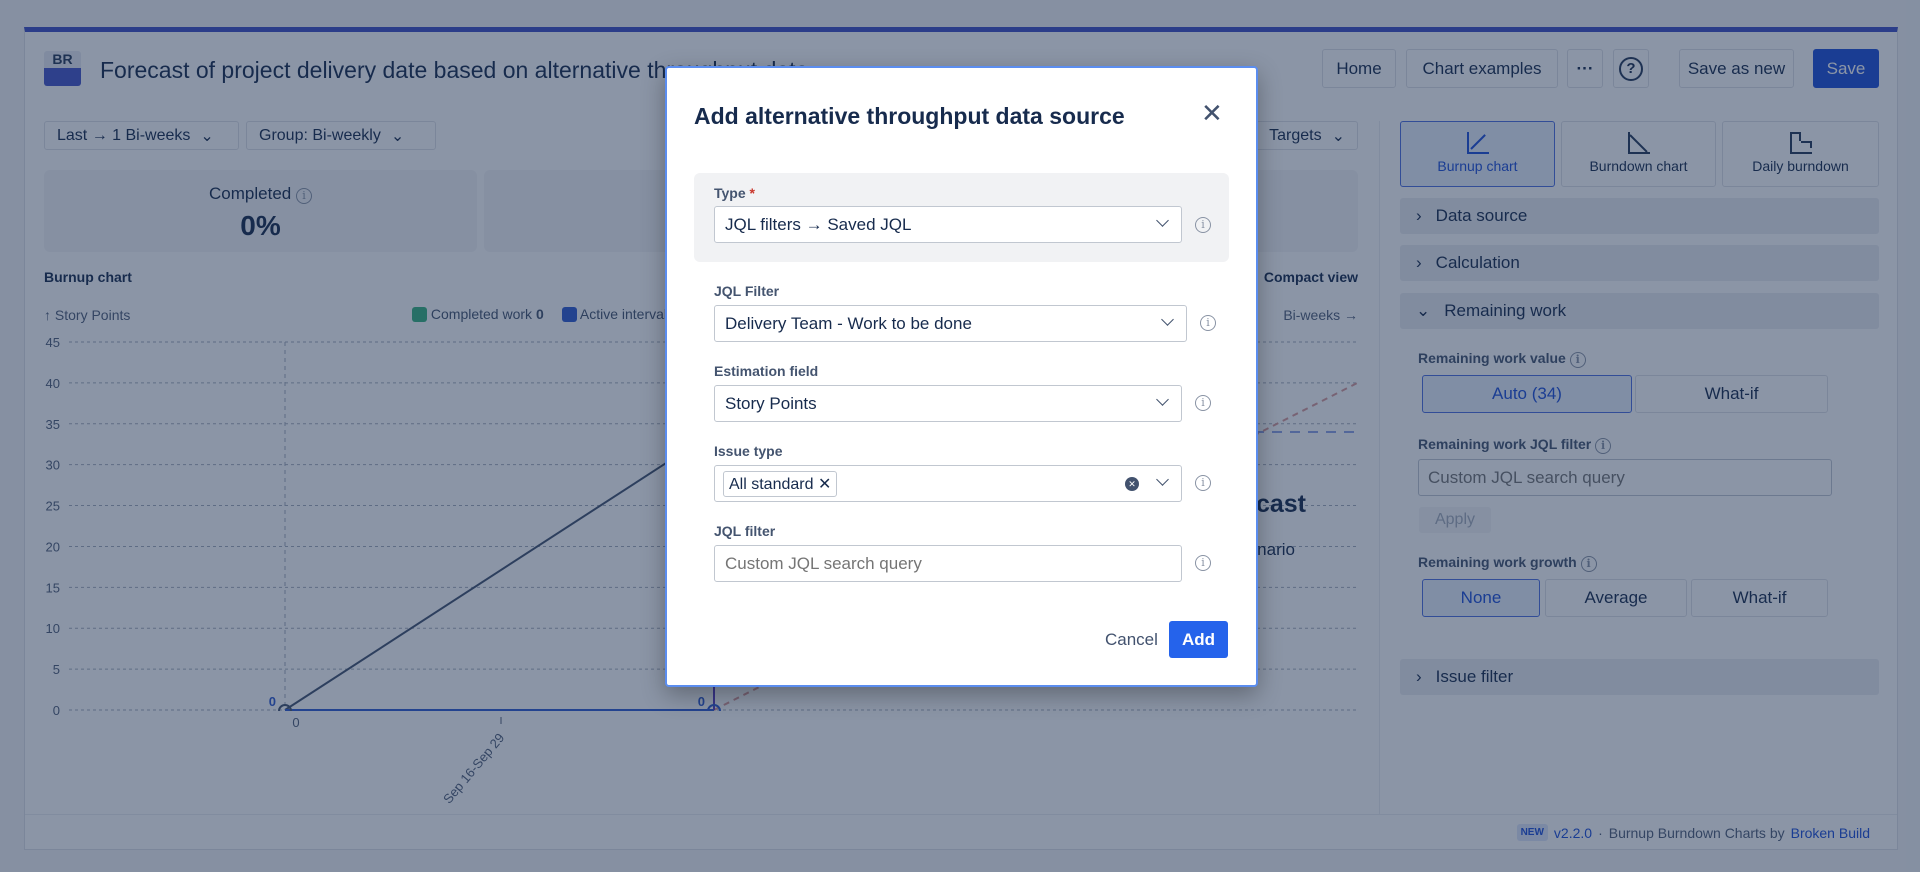 This screenshot has height=872, width=1920. Describe the element at coordinates (1198, 639) in the screenshot. I see `add-button: Add` at that location.